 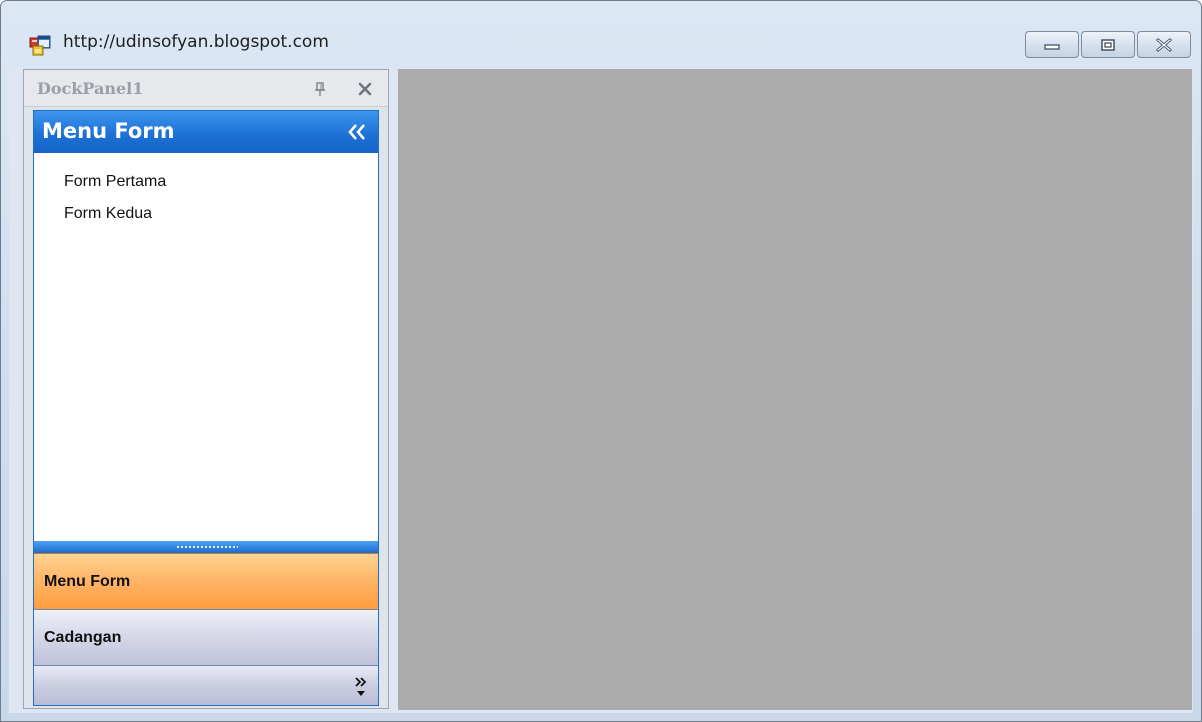 What do you see at coordinates (357, 132) in the screenshot?
I see `double-chevron-left-icon` at bounding box center [357, 132].